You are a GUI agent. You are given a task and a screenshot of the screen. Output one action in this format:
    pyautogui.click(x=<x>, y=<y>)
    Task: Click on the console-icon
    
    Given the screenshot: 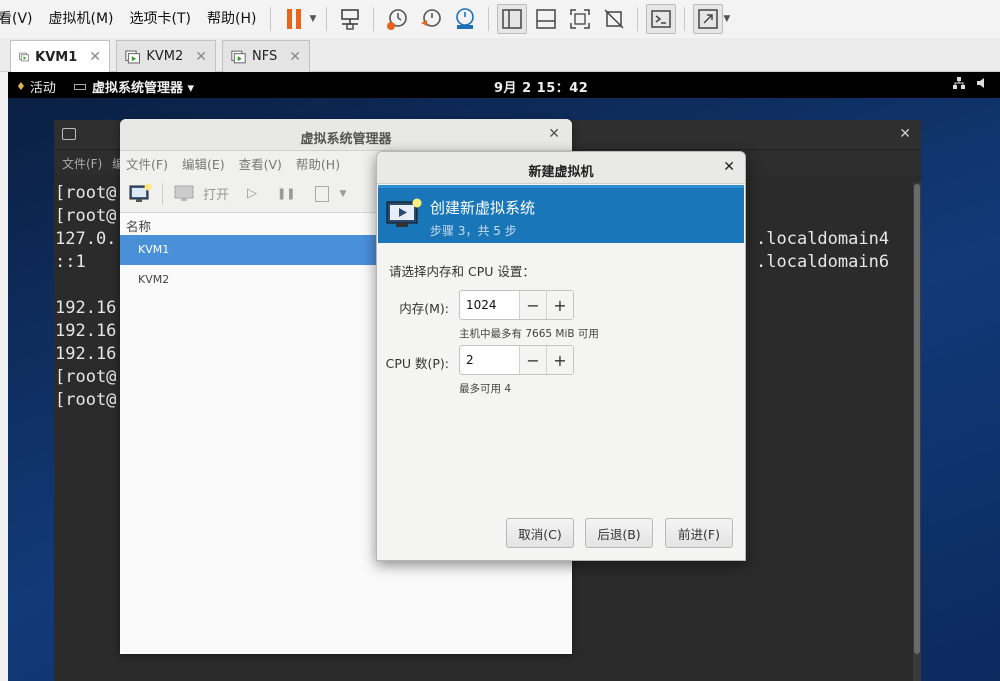 What is the action you would take?
    pyautogui.click(x=661, y=19)
    